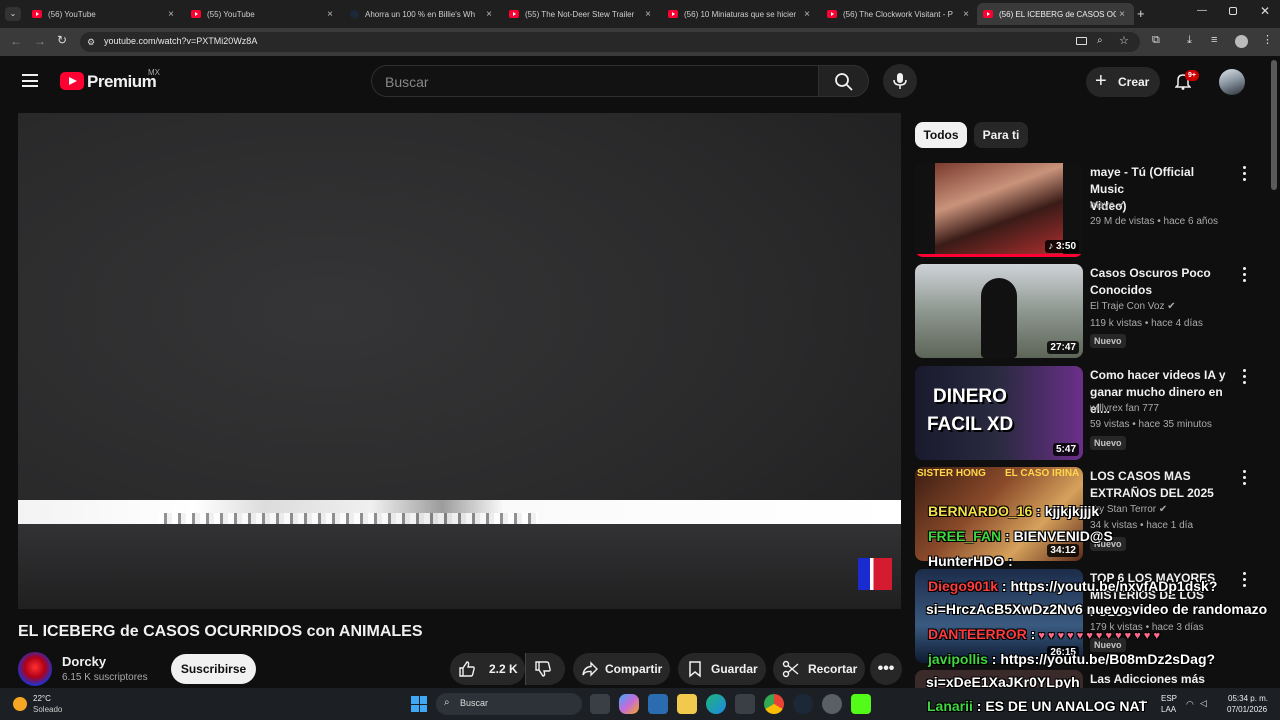 Image resolution: width=1280 pixels, height=720 pixels. Describe the element at coordinates (843, 81) in the screenshot. I see `search-button` at that location.